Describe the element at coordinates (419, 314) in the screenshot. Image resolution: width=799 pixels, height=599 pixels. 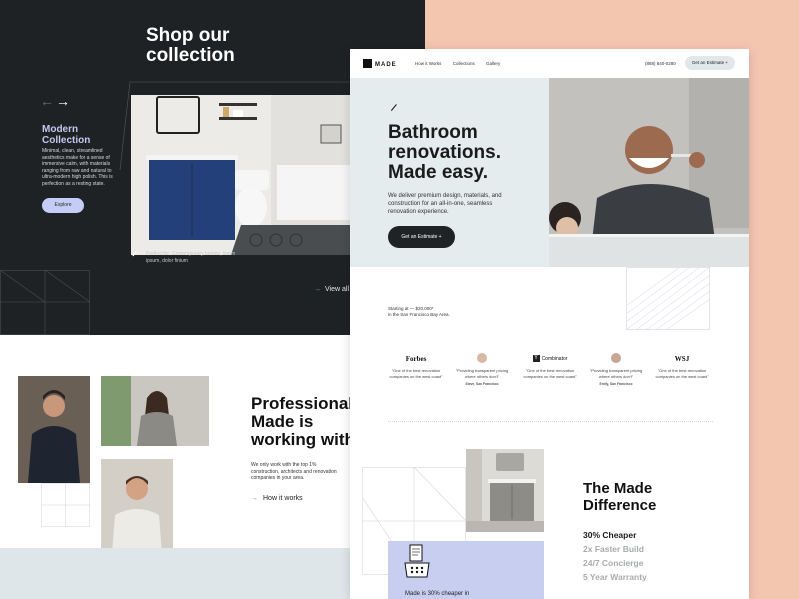
I see `starting-price-line2: in the San Francisco Bay Area.` at that location.